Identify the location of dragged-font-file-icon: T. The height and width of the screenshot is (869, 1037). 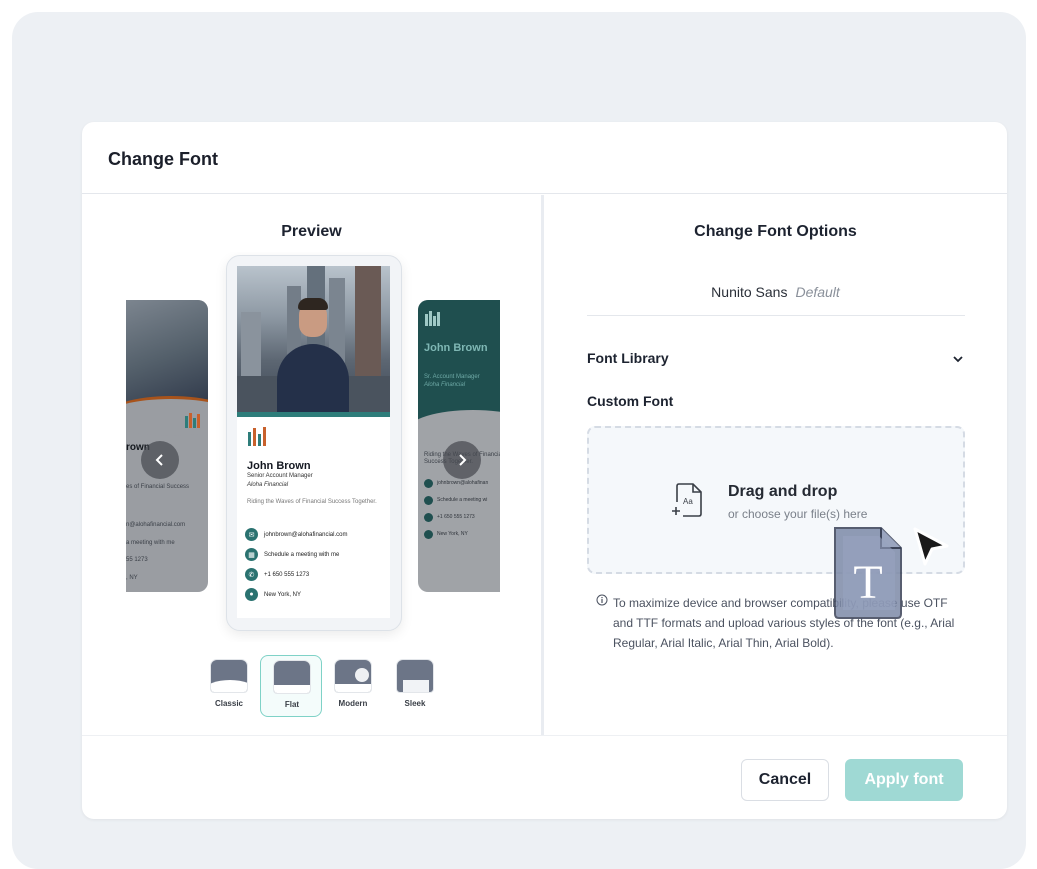
(868, 573).